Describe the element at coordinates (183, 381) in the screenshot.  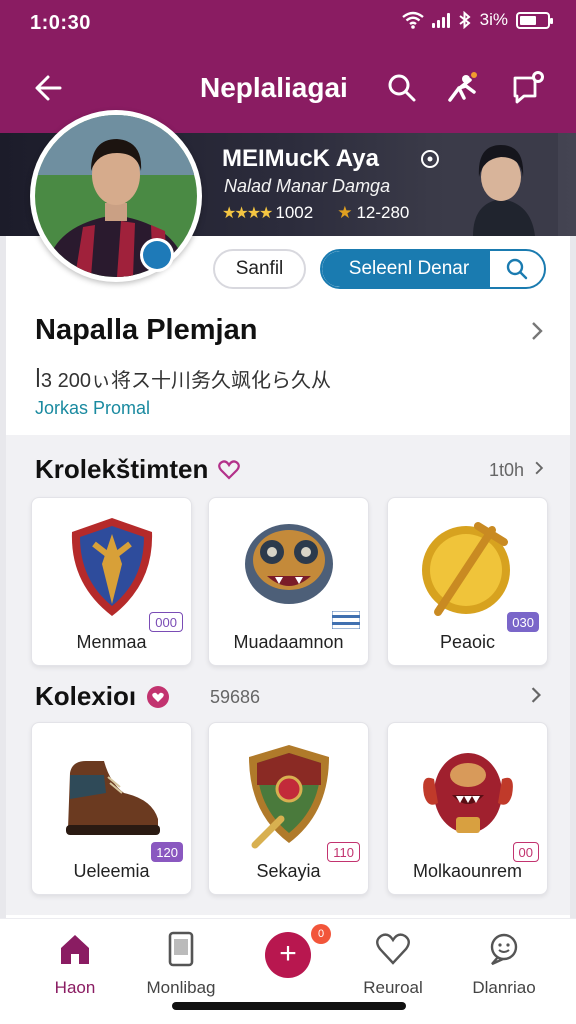
I see `profile-description: ꟾ3 200ぃ将ス十川务久飒化ら久从` at that location.